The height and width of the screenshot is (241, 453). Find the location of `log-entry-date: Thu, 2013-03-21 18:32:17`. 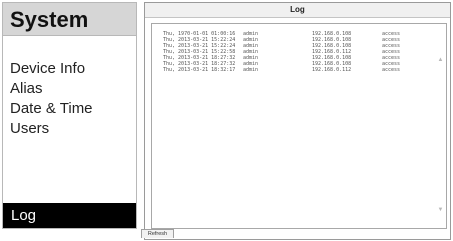

log-entry-date: Thu, 2013-03-21 18:32:17 is located at coordinates (199, 70).